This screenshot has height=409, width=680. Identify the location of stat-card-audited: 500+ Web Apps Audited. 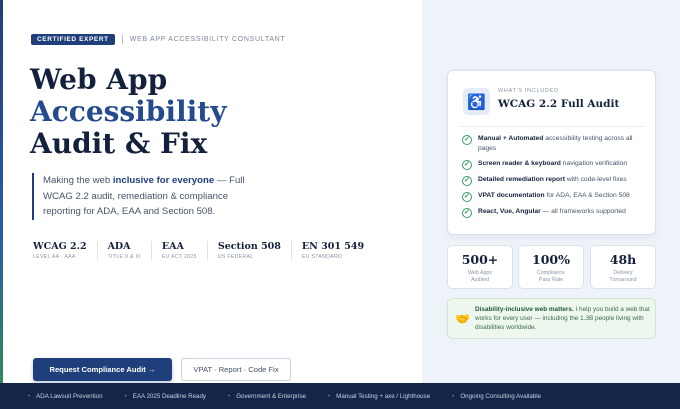
(480, 267).